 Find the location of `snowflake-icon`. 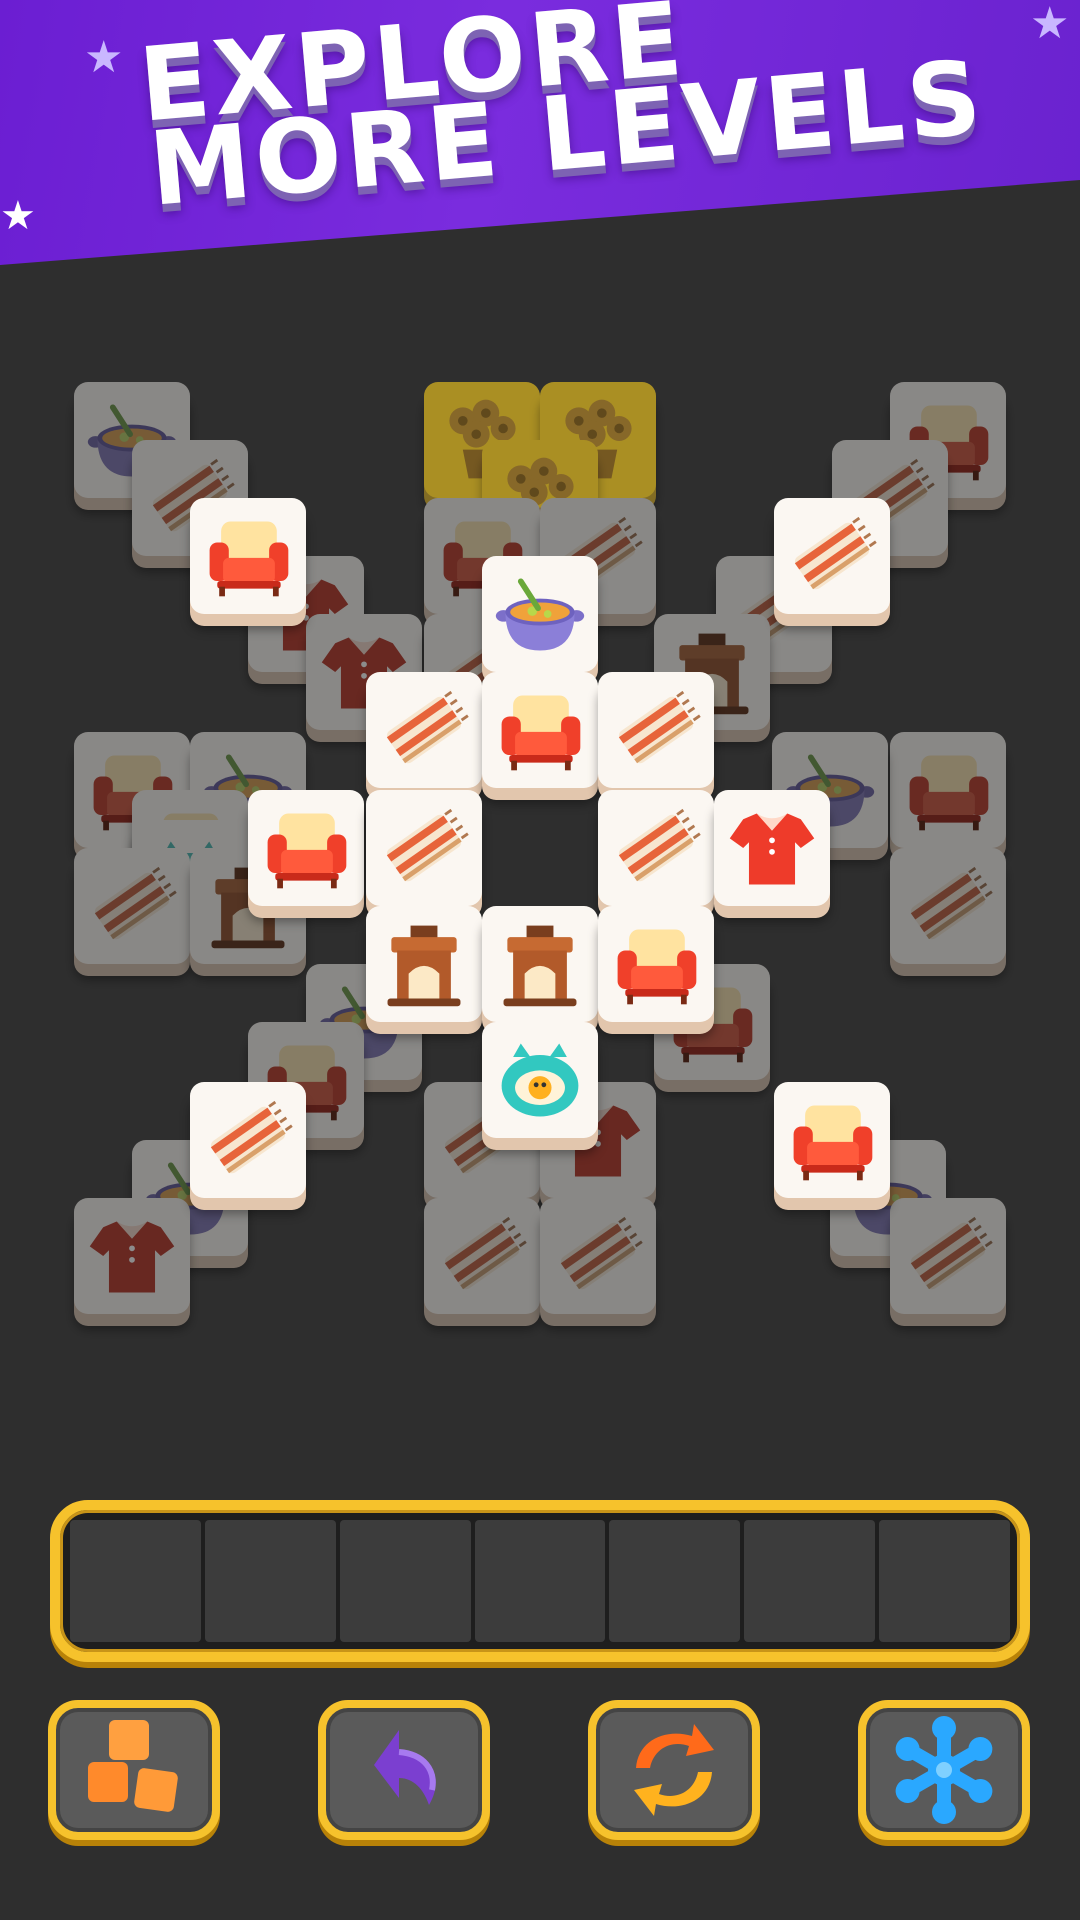

snowflake-icon is located at coordinates (944, 1770).